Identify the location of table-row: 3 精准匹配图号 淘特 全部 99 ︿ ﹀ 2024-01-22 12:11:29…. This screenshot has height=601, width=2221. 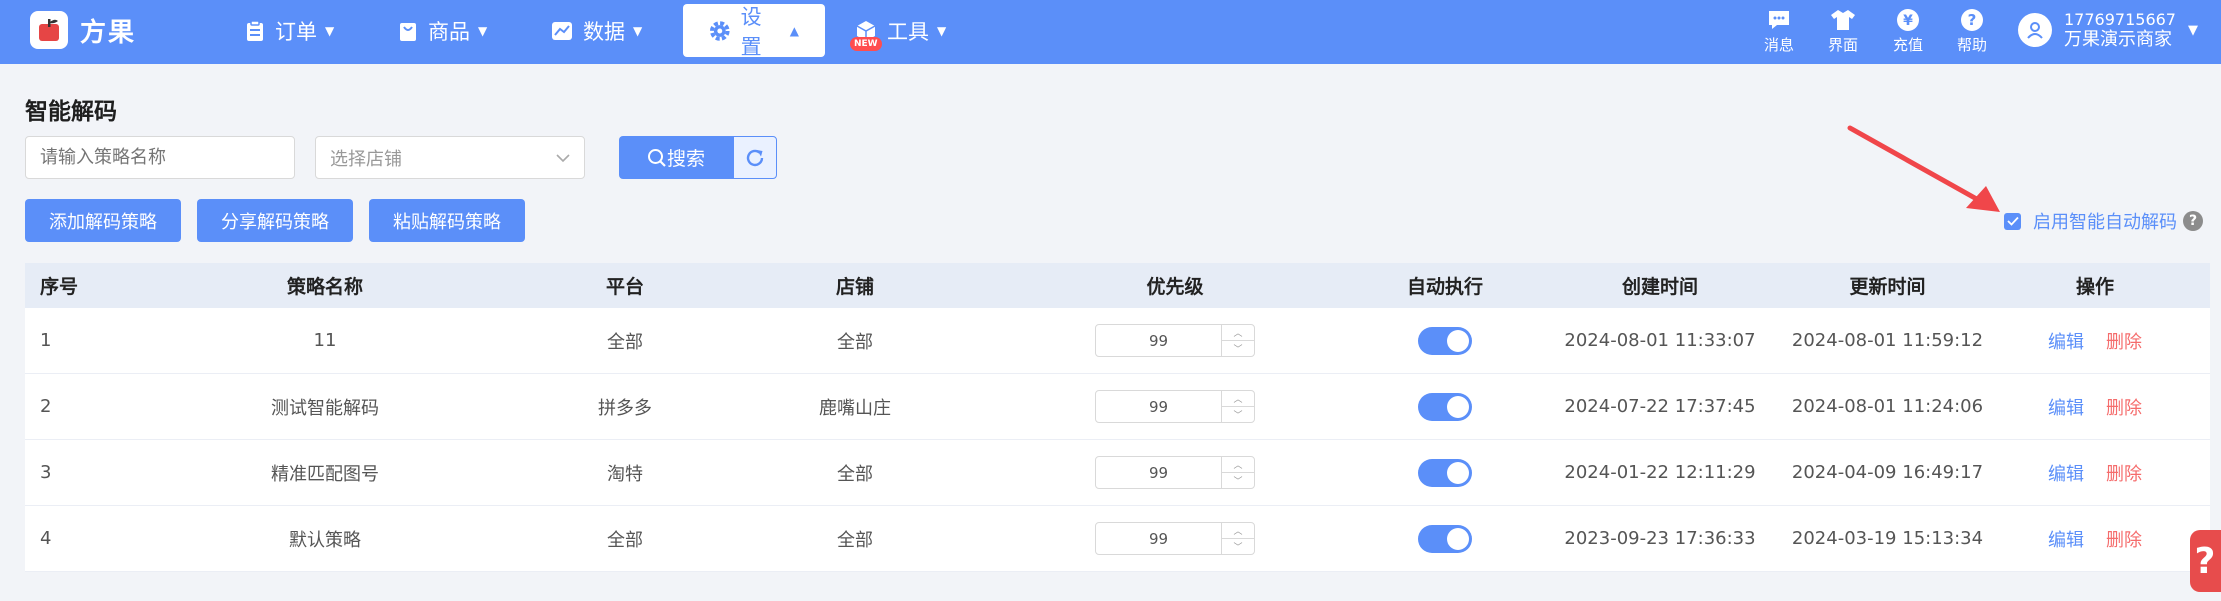
(1117, 473).